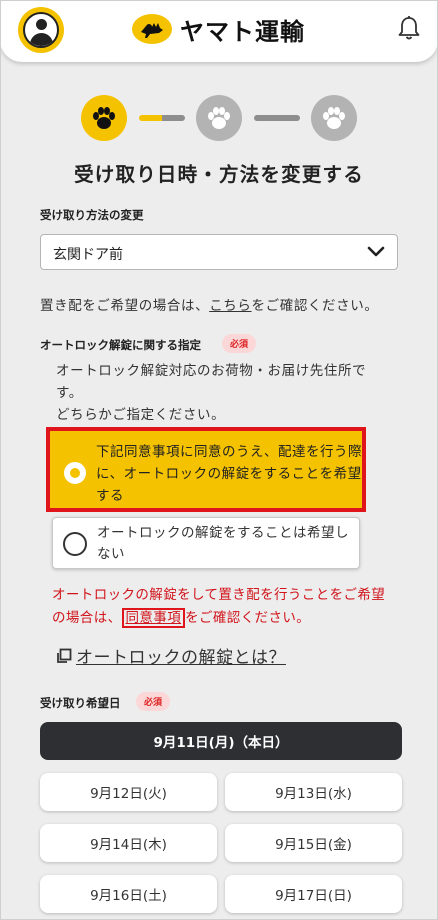 The image size is (438, 920). What do you see at coordinates (92, 215) in the screenshot?
I see `method-label: 受け取り方法の変更` at bounding box center [92, 215].